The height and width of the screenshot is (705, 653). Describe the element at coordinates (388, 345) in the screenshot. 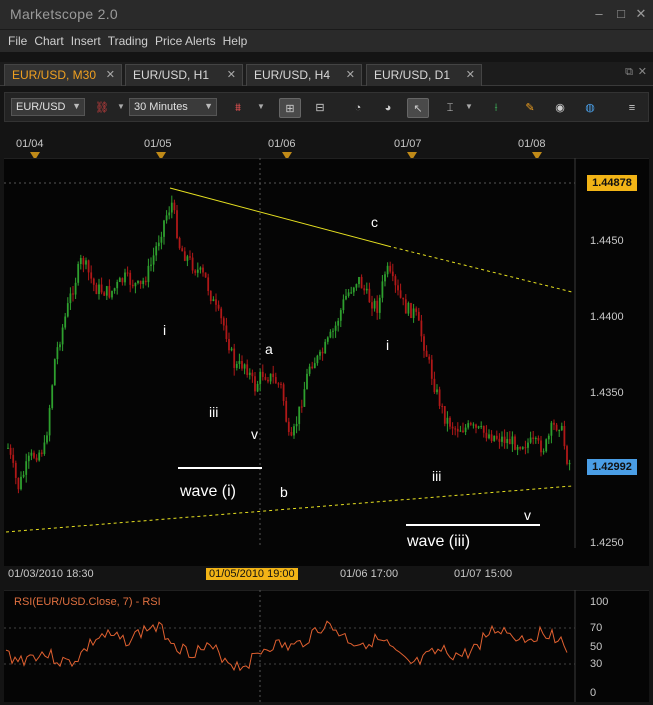

I see `wave-label-i-second: i` at that location.